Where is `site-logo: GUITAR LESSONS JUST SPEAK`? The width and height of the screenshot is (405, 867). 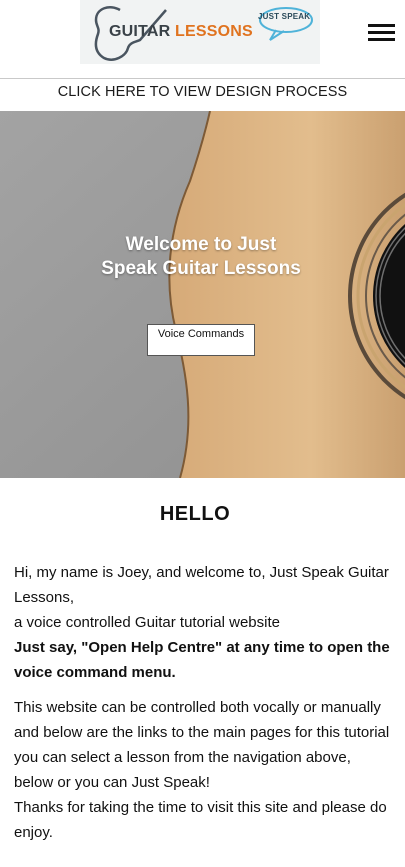
site-logo: GUITAR LESSONS JUST SPEAK is located at coordinates (200, 32).